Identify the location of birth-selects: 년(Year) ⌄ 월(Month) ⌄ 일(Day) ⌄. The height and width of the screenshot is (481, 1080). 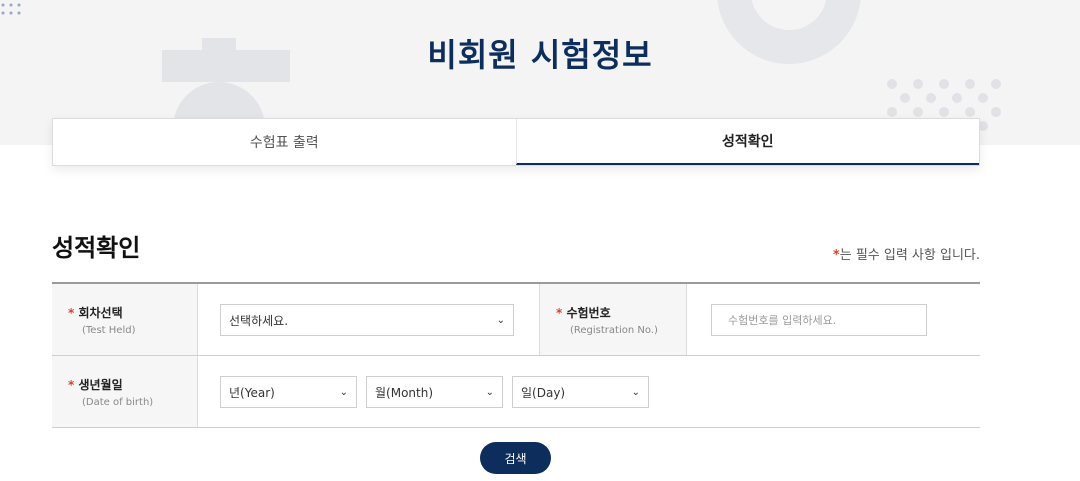
(434, 392).